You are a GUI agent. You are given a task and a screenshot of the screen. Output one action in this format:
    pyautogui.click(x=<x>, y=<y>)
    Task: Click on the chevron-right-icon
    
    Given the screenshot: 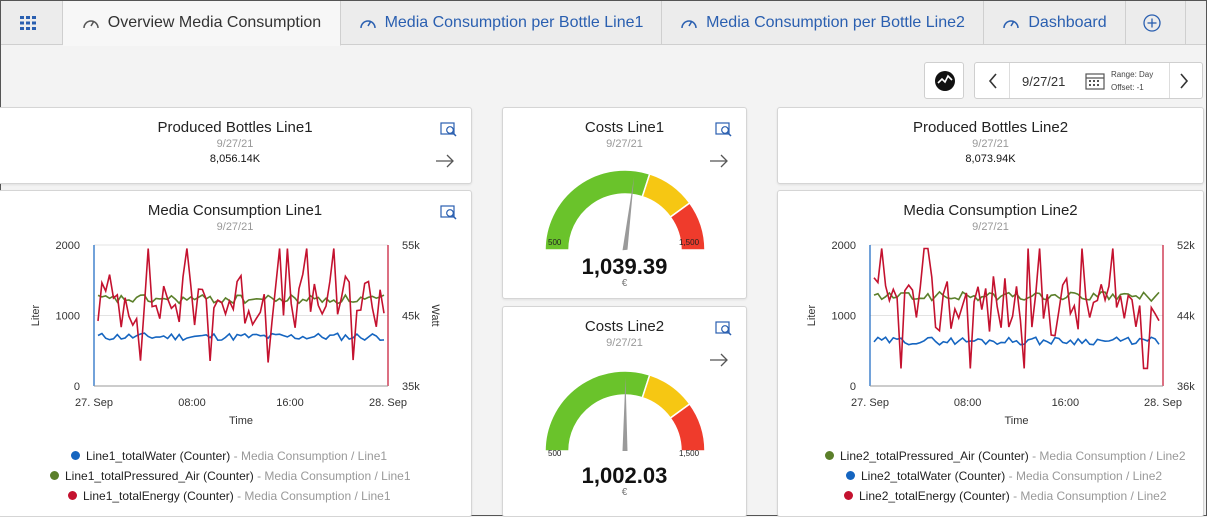 What is the action you would take?
    pyautogui.click(x=1184, y=81)
    